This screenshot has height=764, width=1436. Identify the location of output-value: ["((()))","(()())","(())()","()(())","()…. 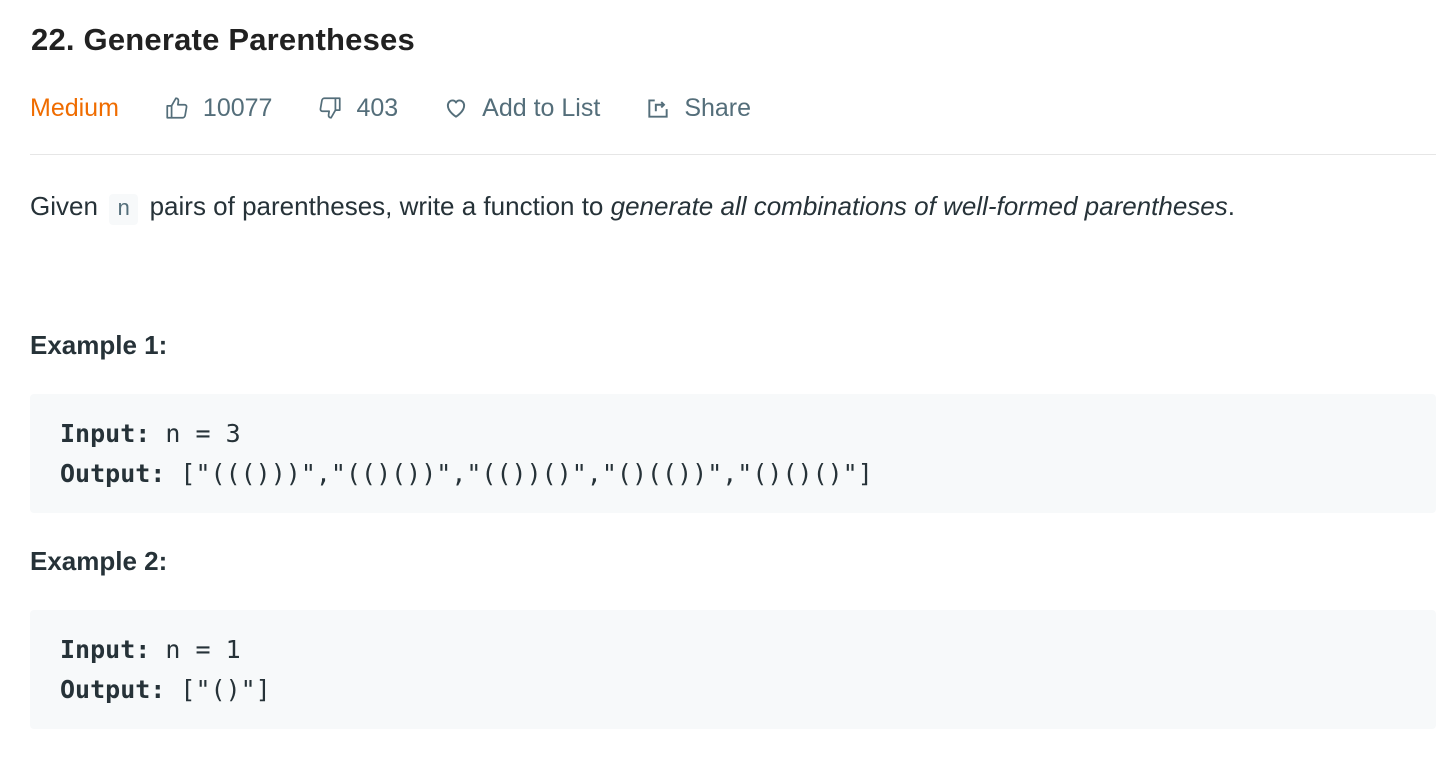
(519, 473).